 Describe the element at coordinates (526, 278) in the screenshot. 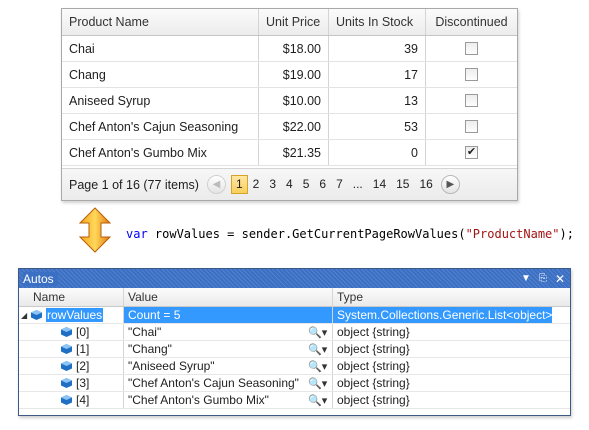

I see `dropdown-icon: ▼` at that location.